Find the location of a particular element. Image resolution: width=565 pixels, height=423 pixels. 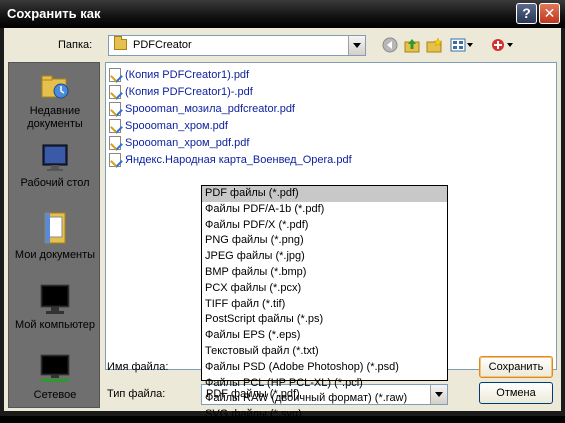

list-item: Spoooman_мозила_pdfcreator.pdf is located at coordinates (202, 108).